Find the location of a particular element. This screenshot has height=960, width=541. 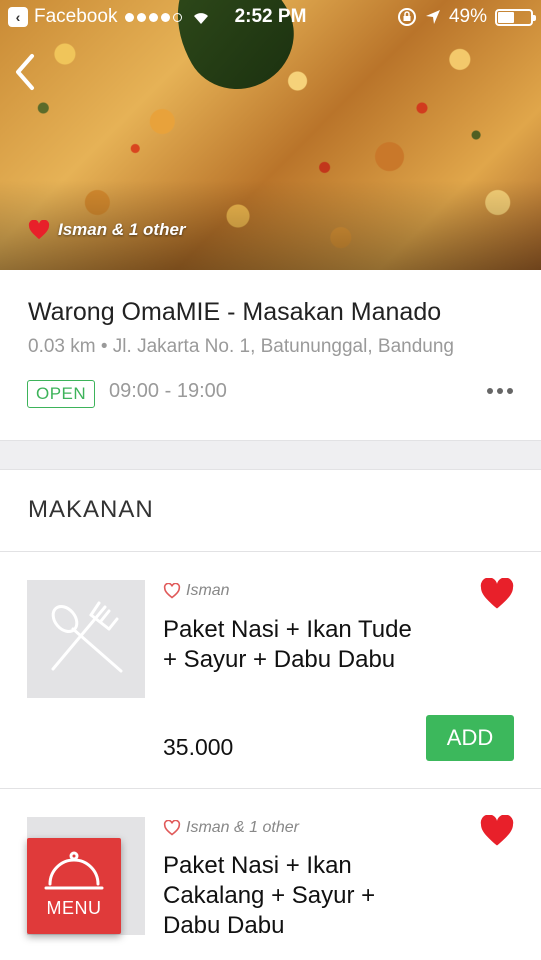

back-button is located at coordinates (26, 72).